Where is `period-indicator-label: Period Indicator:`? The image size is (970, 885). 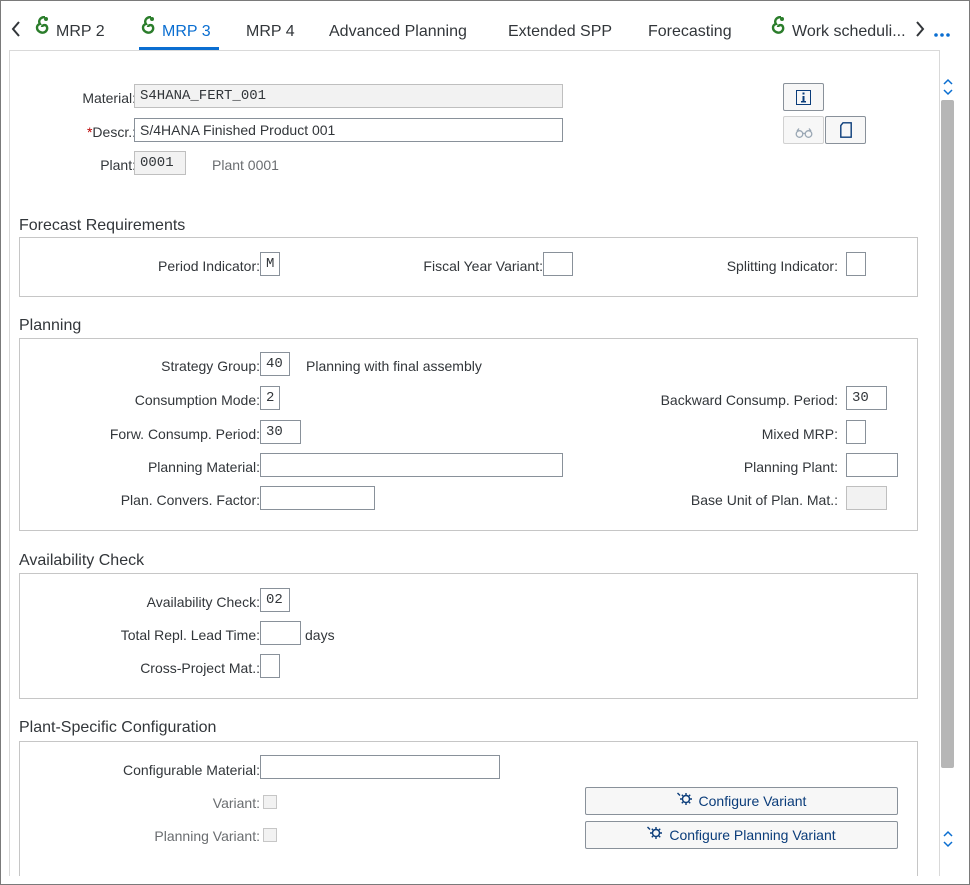
period-indicator-label: Period Indicator: is located at coordinates (209, 266).